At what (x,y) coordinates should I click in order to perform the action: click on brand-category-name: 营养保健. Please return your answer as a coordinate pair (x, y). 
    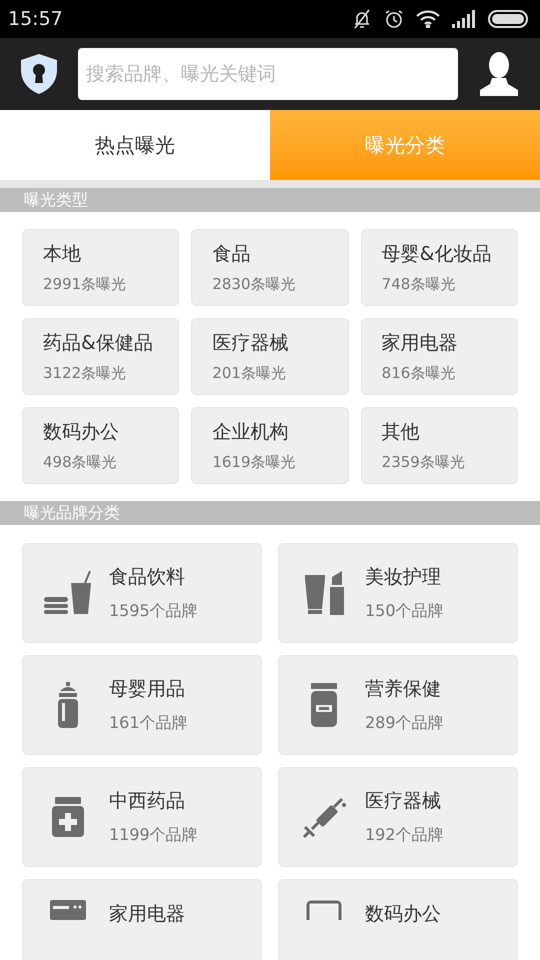
    Looking at the image, I should click on (403, 689).